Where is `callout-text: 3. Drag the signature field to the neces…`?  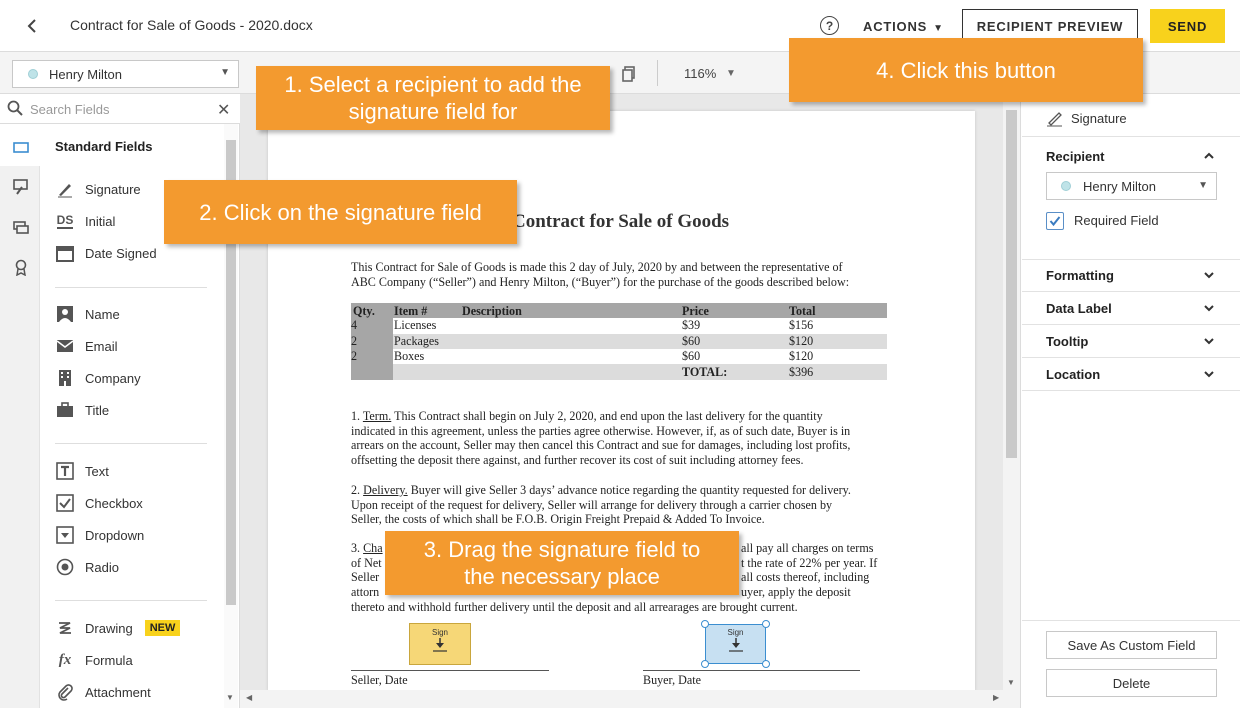
callout-text: 3. Drag the signature field to the neces… is located at coordinates (562, 563).